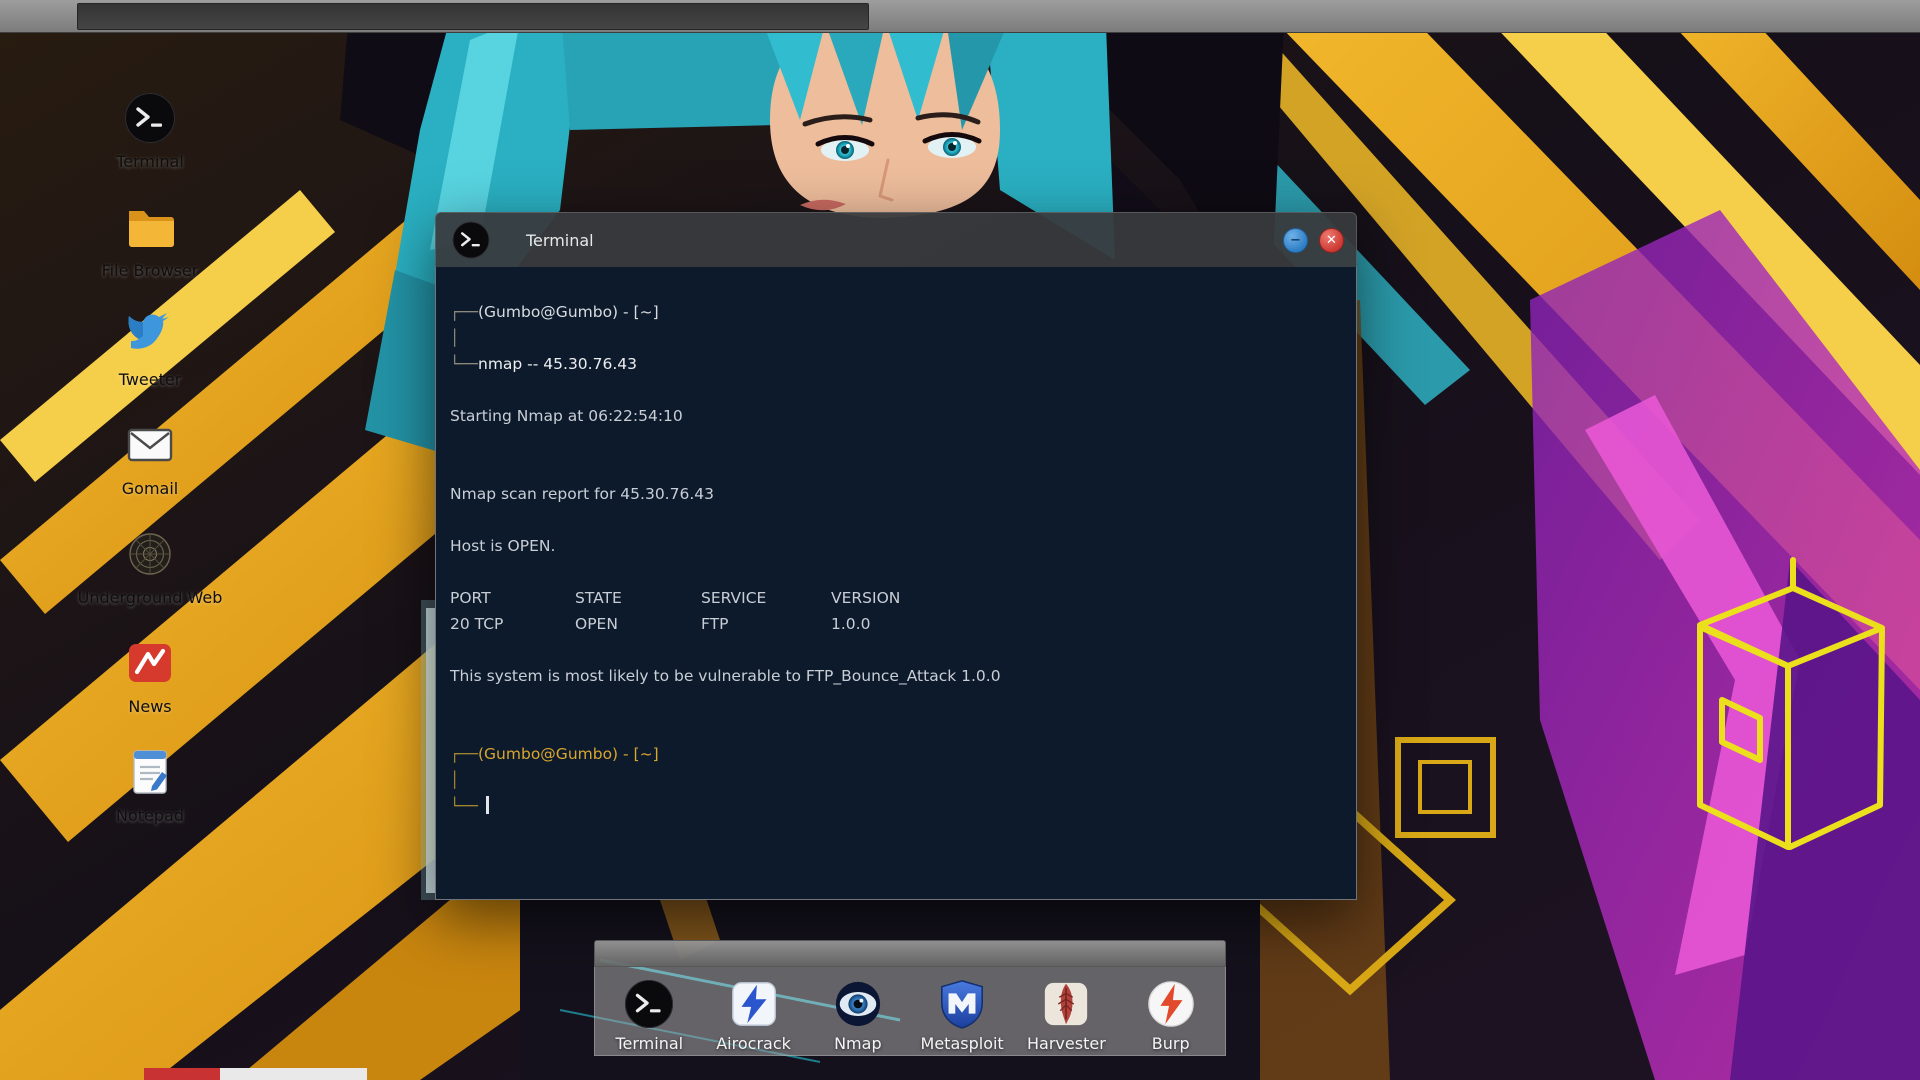 This screenshot has height=1080, width=1920. I want to click on cell-version: 1.0.0, so click(851, 624).